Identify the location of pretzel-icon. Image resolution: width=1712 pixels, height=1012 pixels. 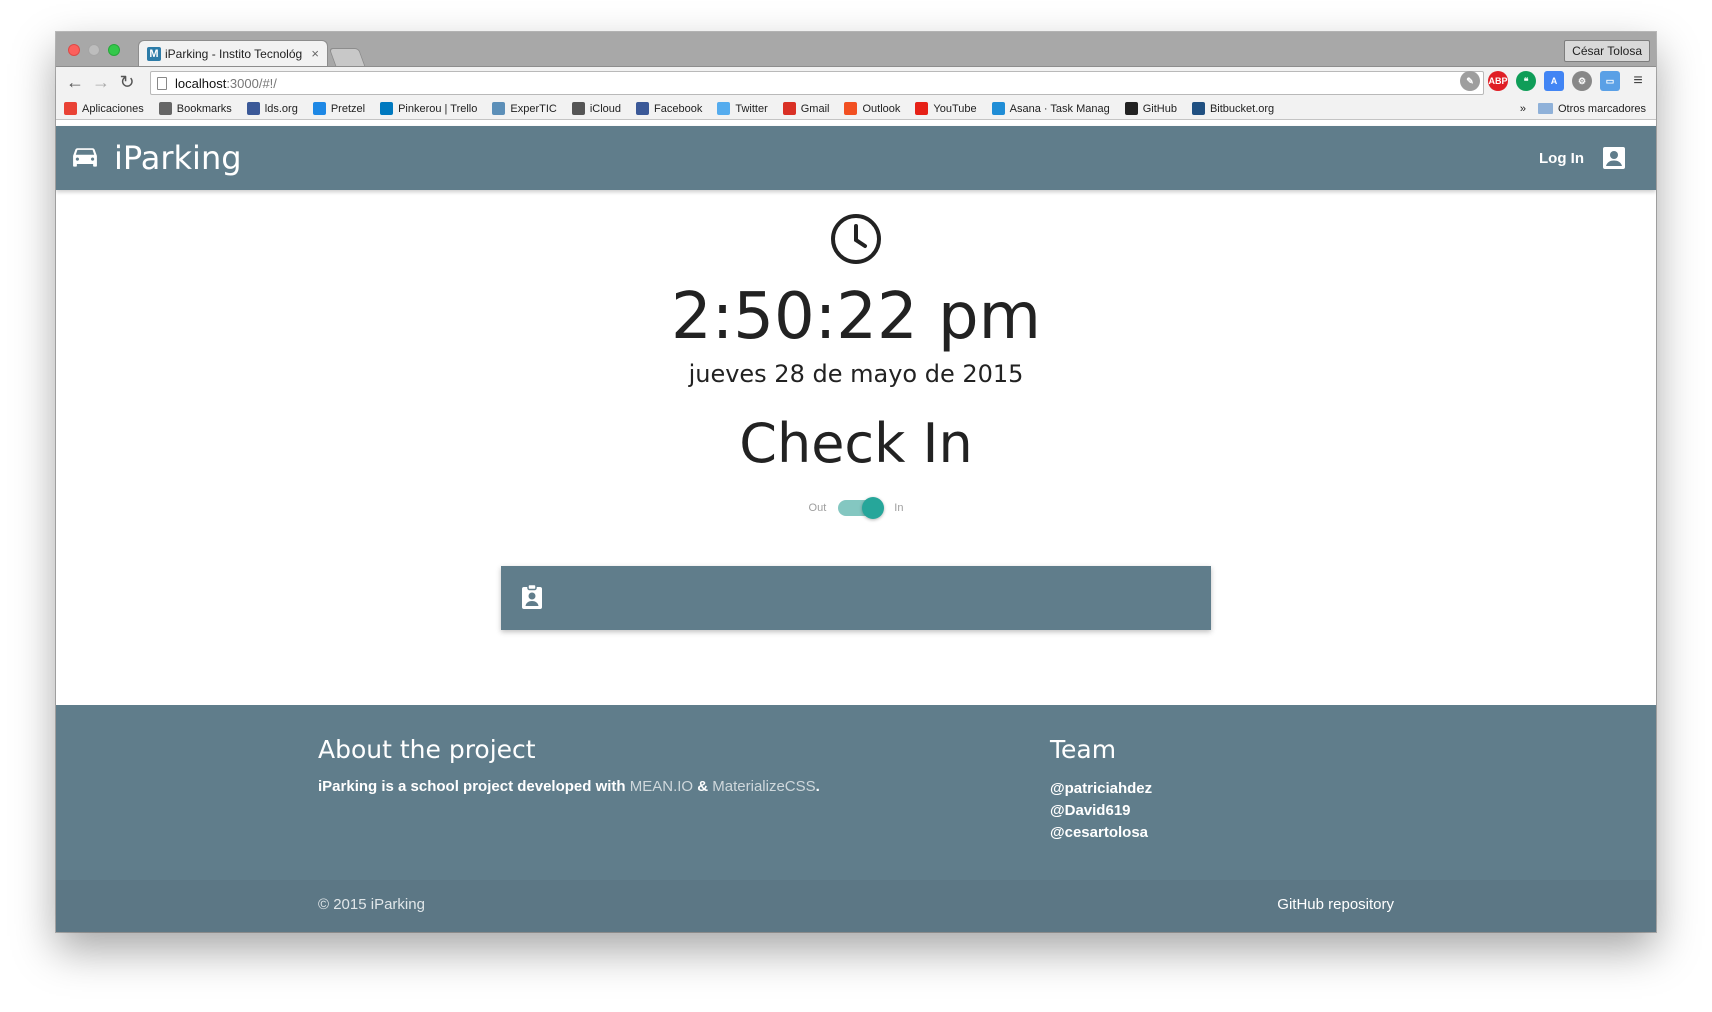
(319, 108).